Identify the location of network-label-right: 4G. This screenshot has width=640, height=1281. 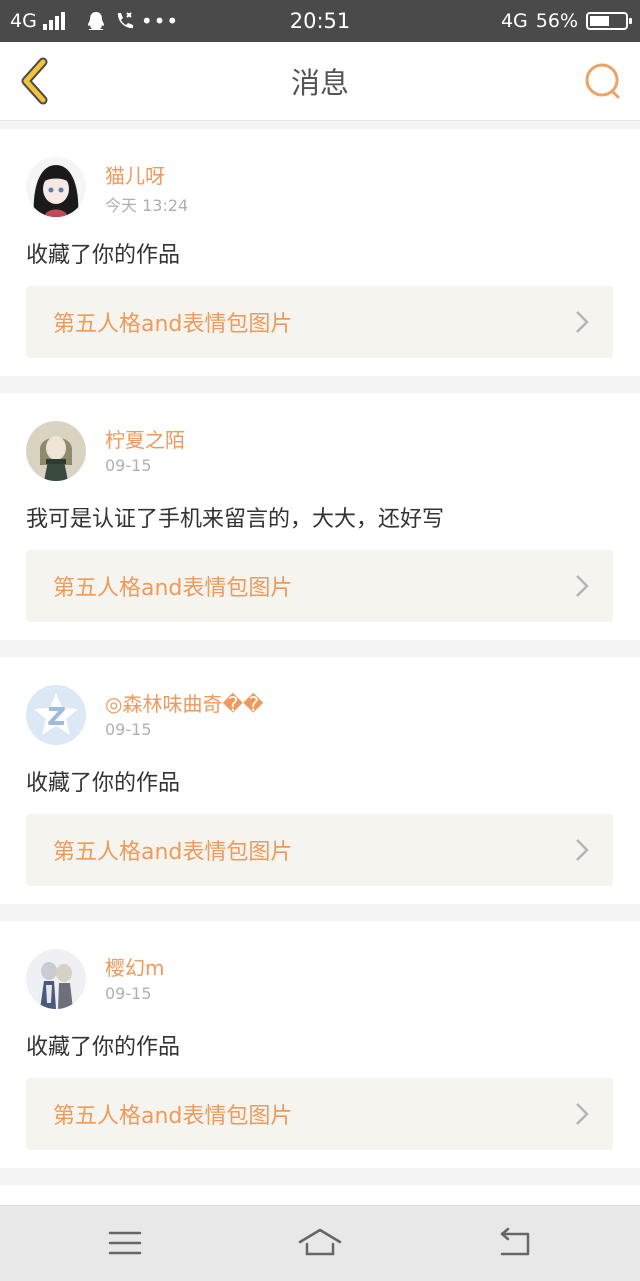
(514, 21).